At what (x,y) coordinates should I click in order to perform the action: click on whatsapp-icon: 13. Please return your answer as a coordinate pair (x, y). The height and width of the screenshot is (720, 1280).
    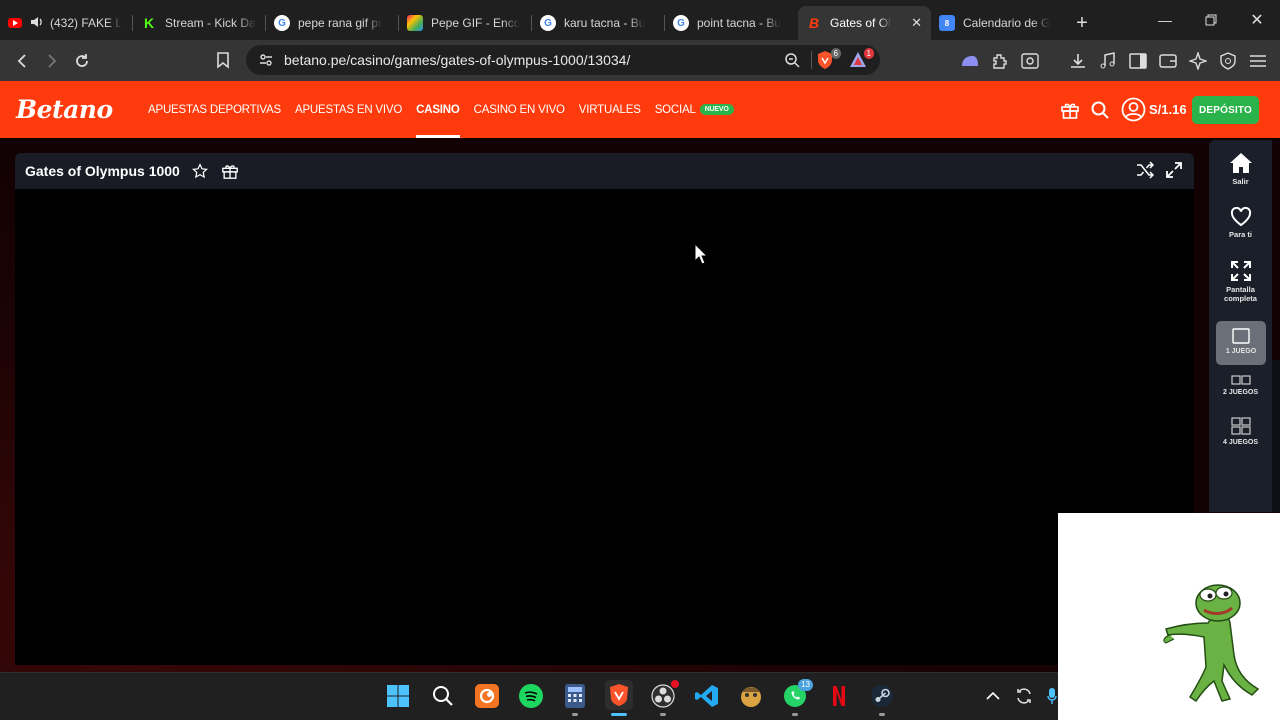
    Looking at the image, I should click on (797, 697).